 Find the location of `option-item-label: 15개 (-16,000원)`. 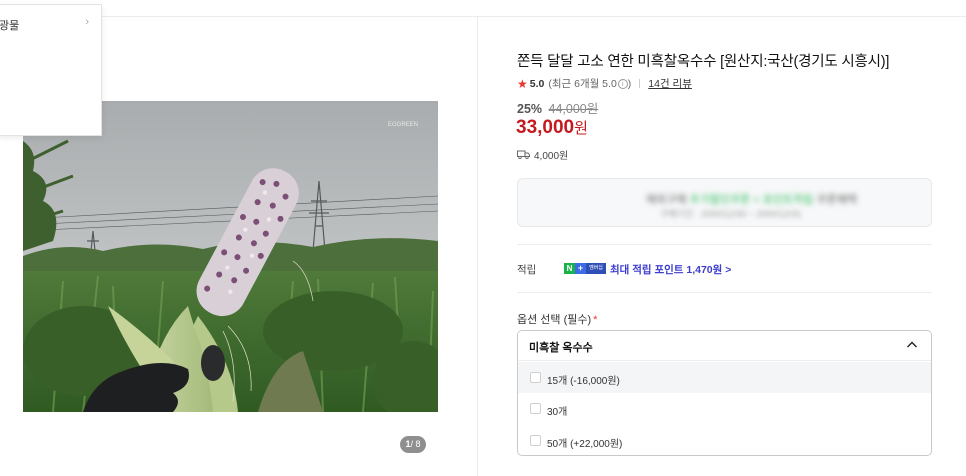

option-item-label: 15개 (-16,000원) is located at coordinates (583, 381).